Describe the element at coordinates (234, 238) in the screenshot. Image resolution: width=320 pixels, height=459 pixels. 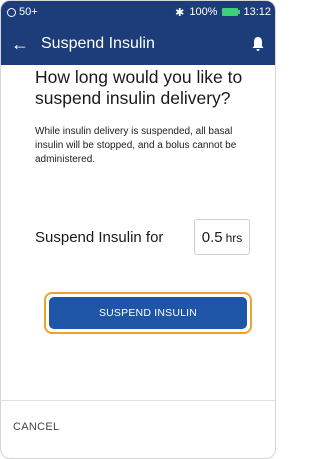
I see `duration-unit: hrs` at that location.